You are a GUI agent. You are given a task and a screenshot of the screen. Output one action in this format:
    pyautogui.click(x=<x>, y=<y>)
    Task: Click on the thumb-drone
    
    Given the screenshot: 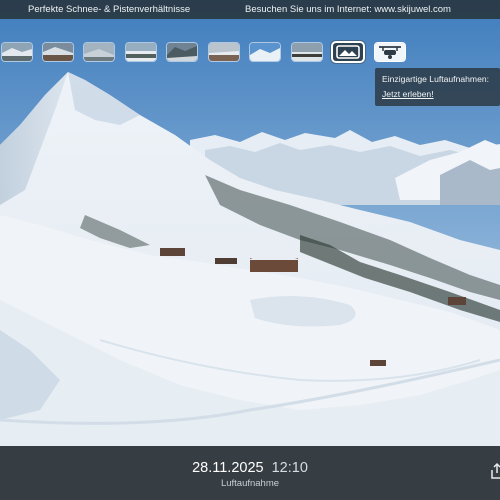 What is the action you would take?
    pyautogui.click(x=390, y=52)
    